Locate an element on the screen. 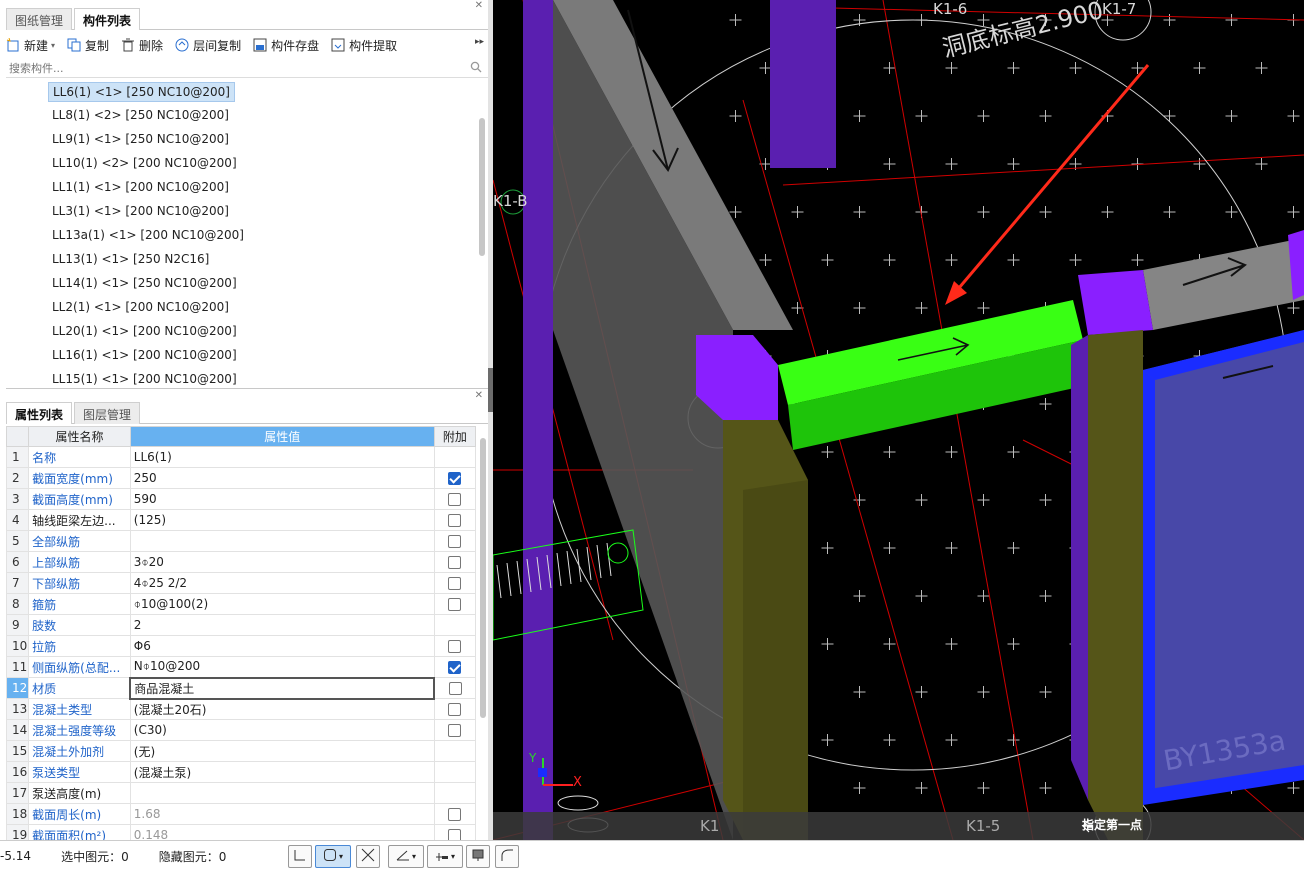 This screenshot has width=1304, height=871. property-row: 4 轴线距梁左边... (125) is located at coordinates (241, 520).